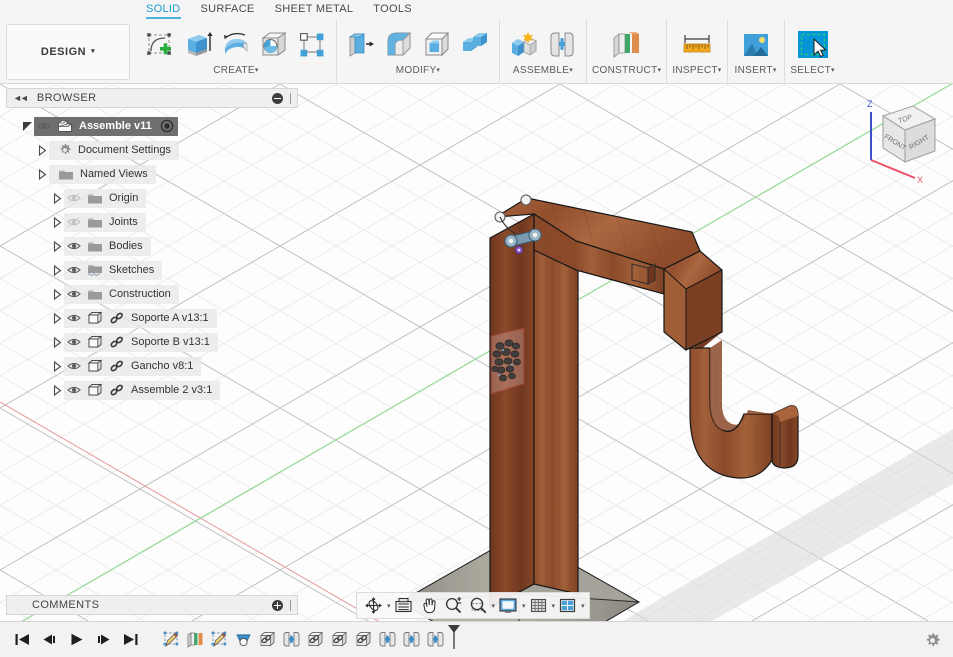 This screenshot has height=657, width=953. Describe the element at coordinates (277, 605) in the screenshot. I see `plus-circle-icon` at that location.